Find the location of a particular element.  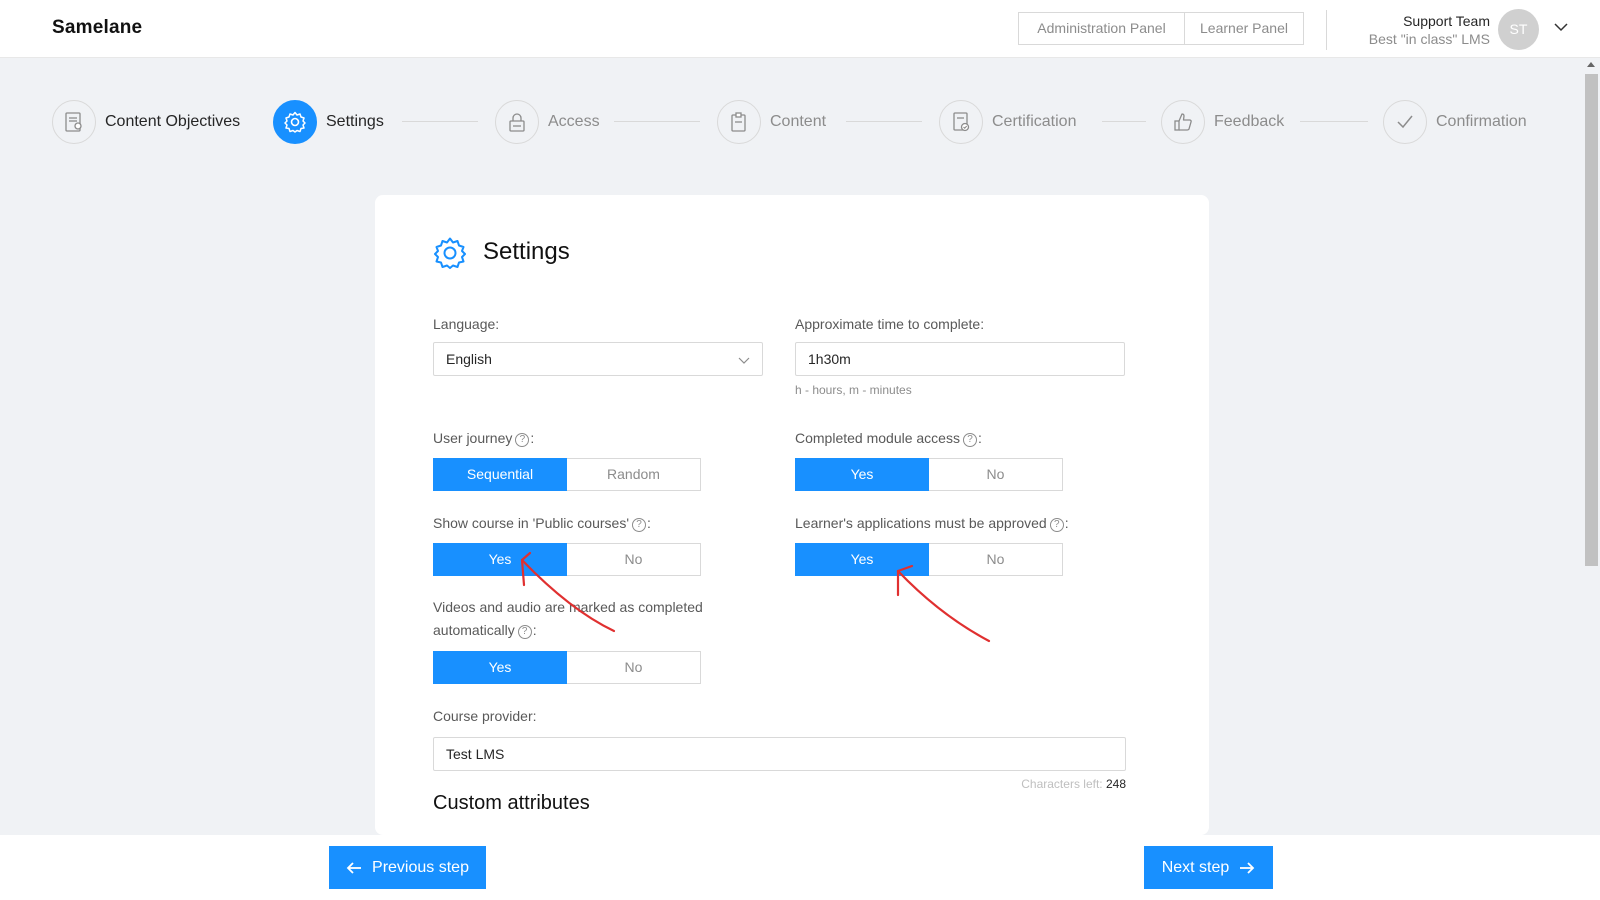

user-journey-toggle: Sequential Random is located at coordinates (567, 474).